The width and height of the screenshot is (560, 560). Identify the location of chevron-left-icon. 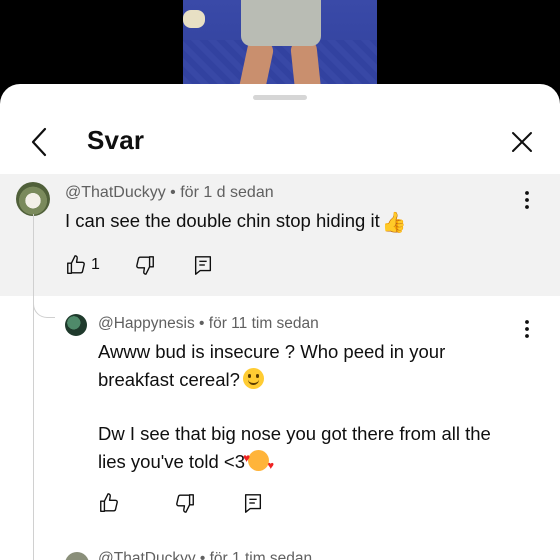
(39, 142).